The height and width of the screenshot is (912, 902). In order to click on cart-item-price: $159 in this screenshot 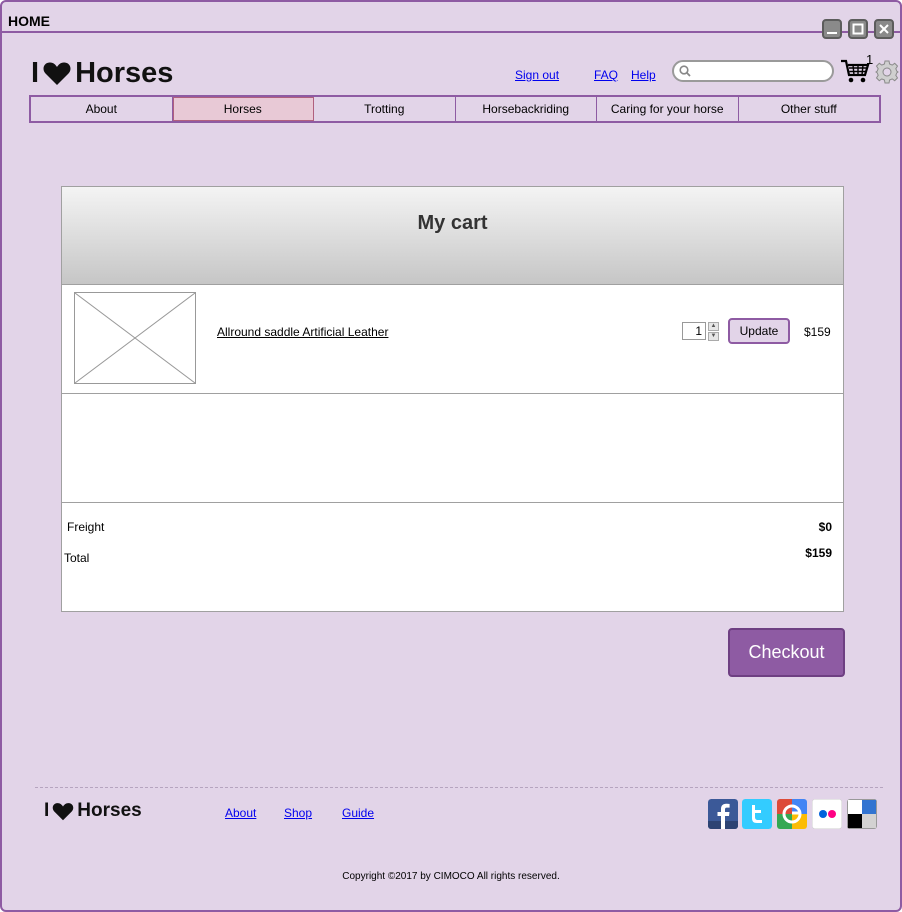, I will do `click(817, 332)`.